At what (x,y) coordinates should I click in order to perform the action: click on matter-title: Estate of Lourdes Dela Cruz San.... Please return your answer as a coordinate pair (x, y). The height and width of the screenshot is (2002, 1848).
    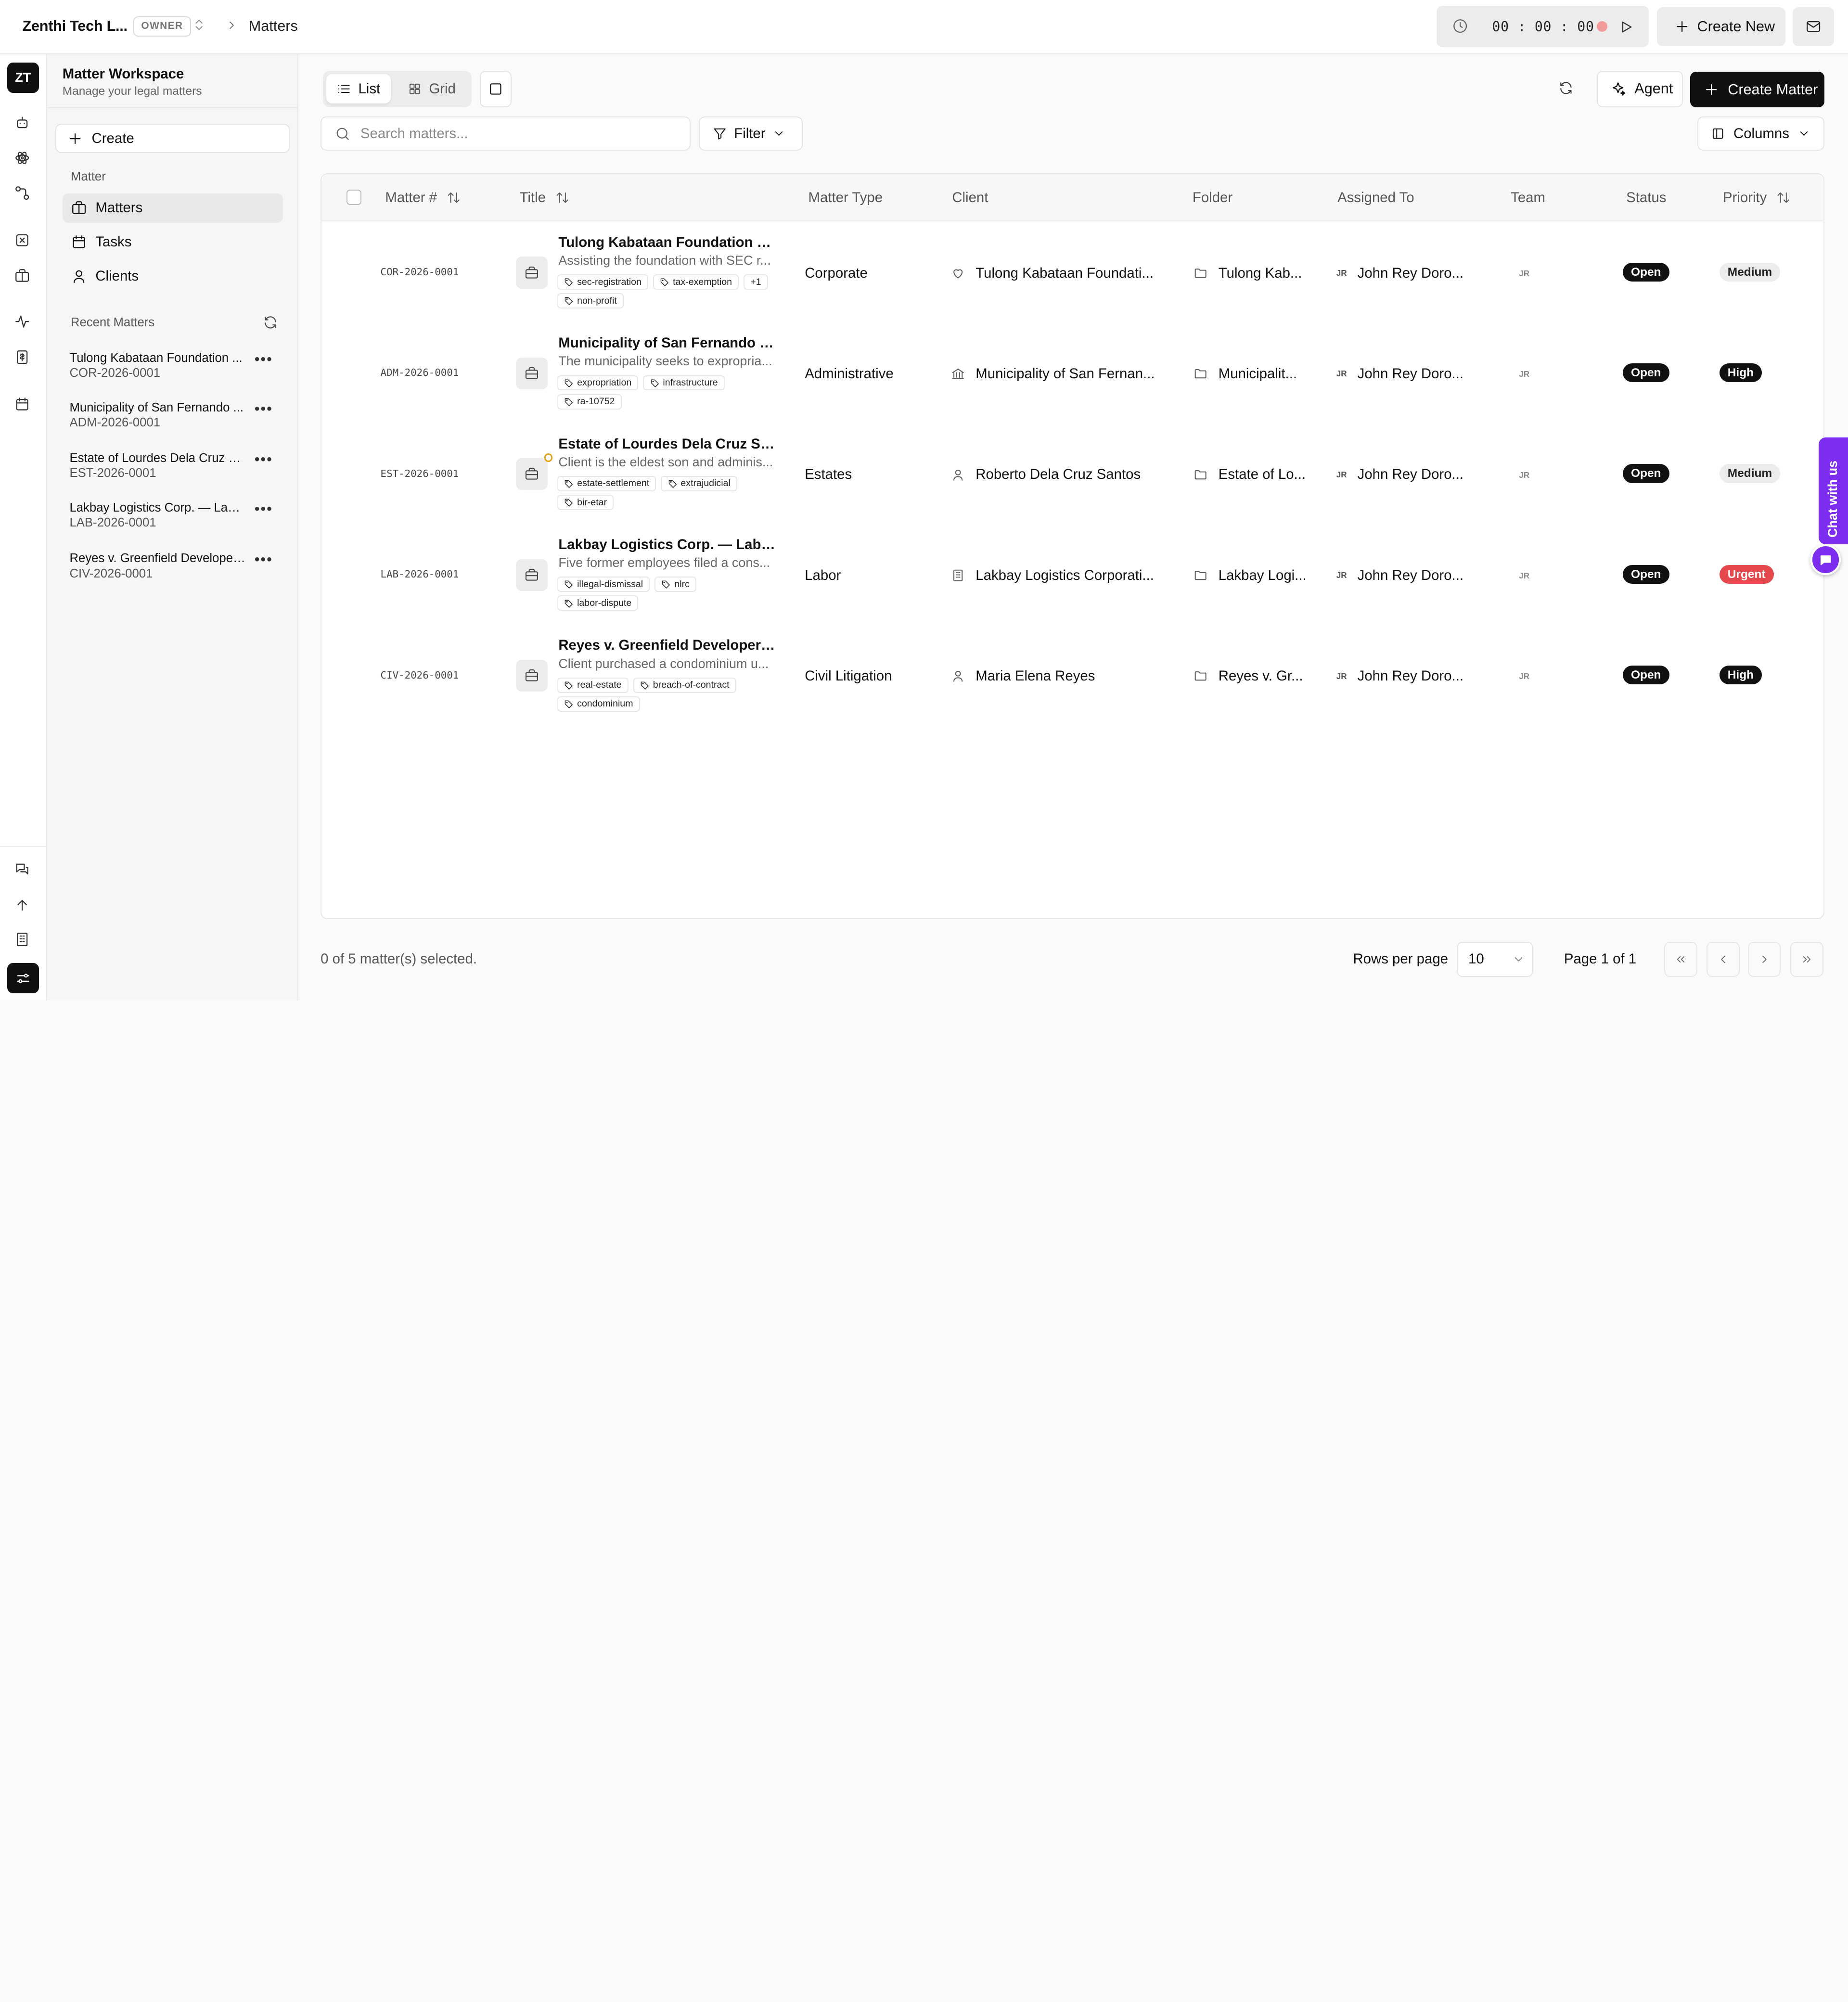
    Looking at the image, I should click on (669, 444).